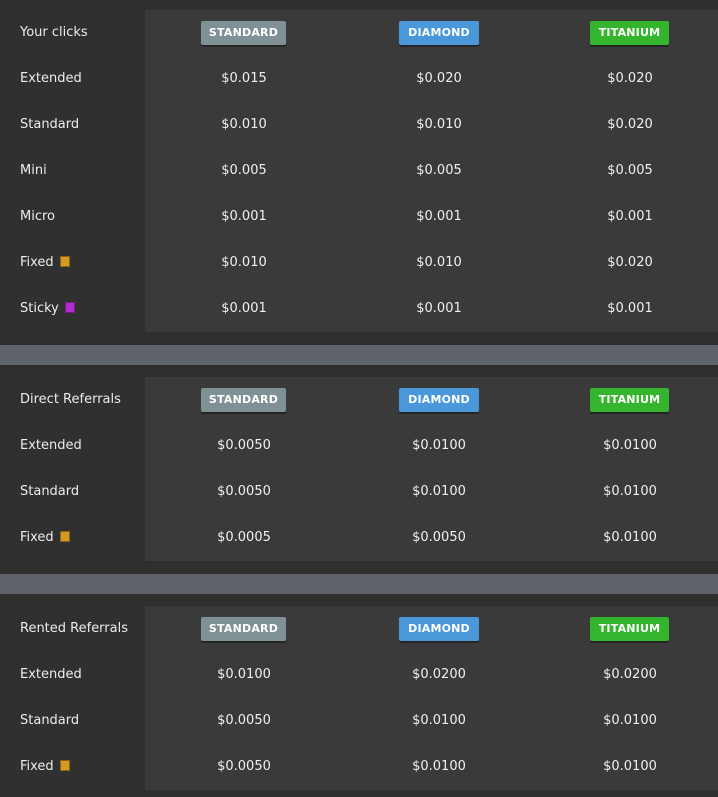  What do you see at coordinates (74, 628) in the screenshot?
I see `section-title: Rented Referrals` at bounding box center [74, 628].